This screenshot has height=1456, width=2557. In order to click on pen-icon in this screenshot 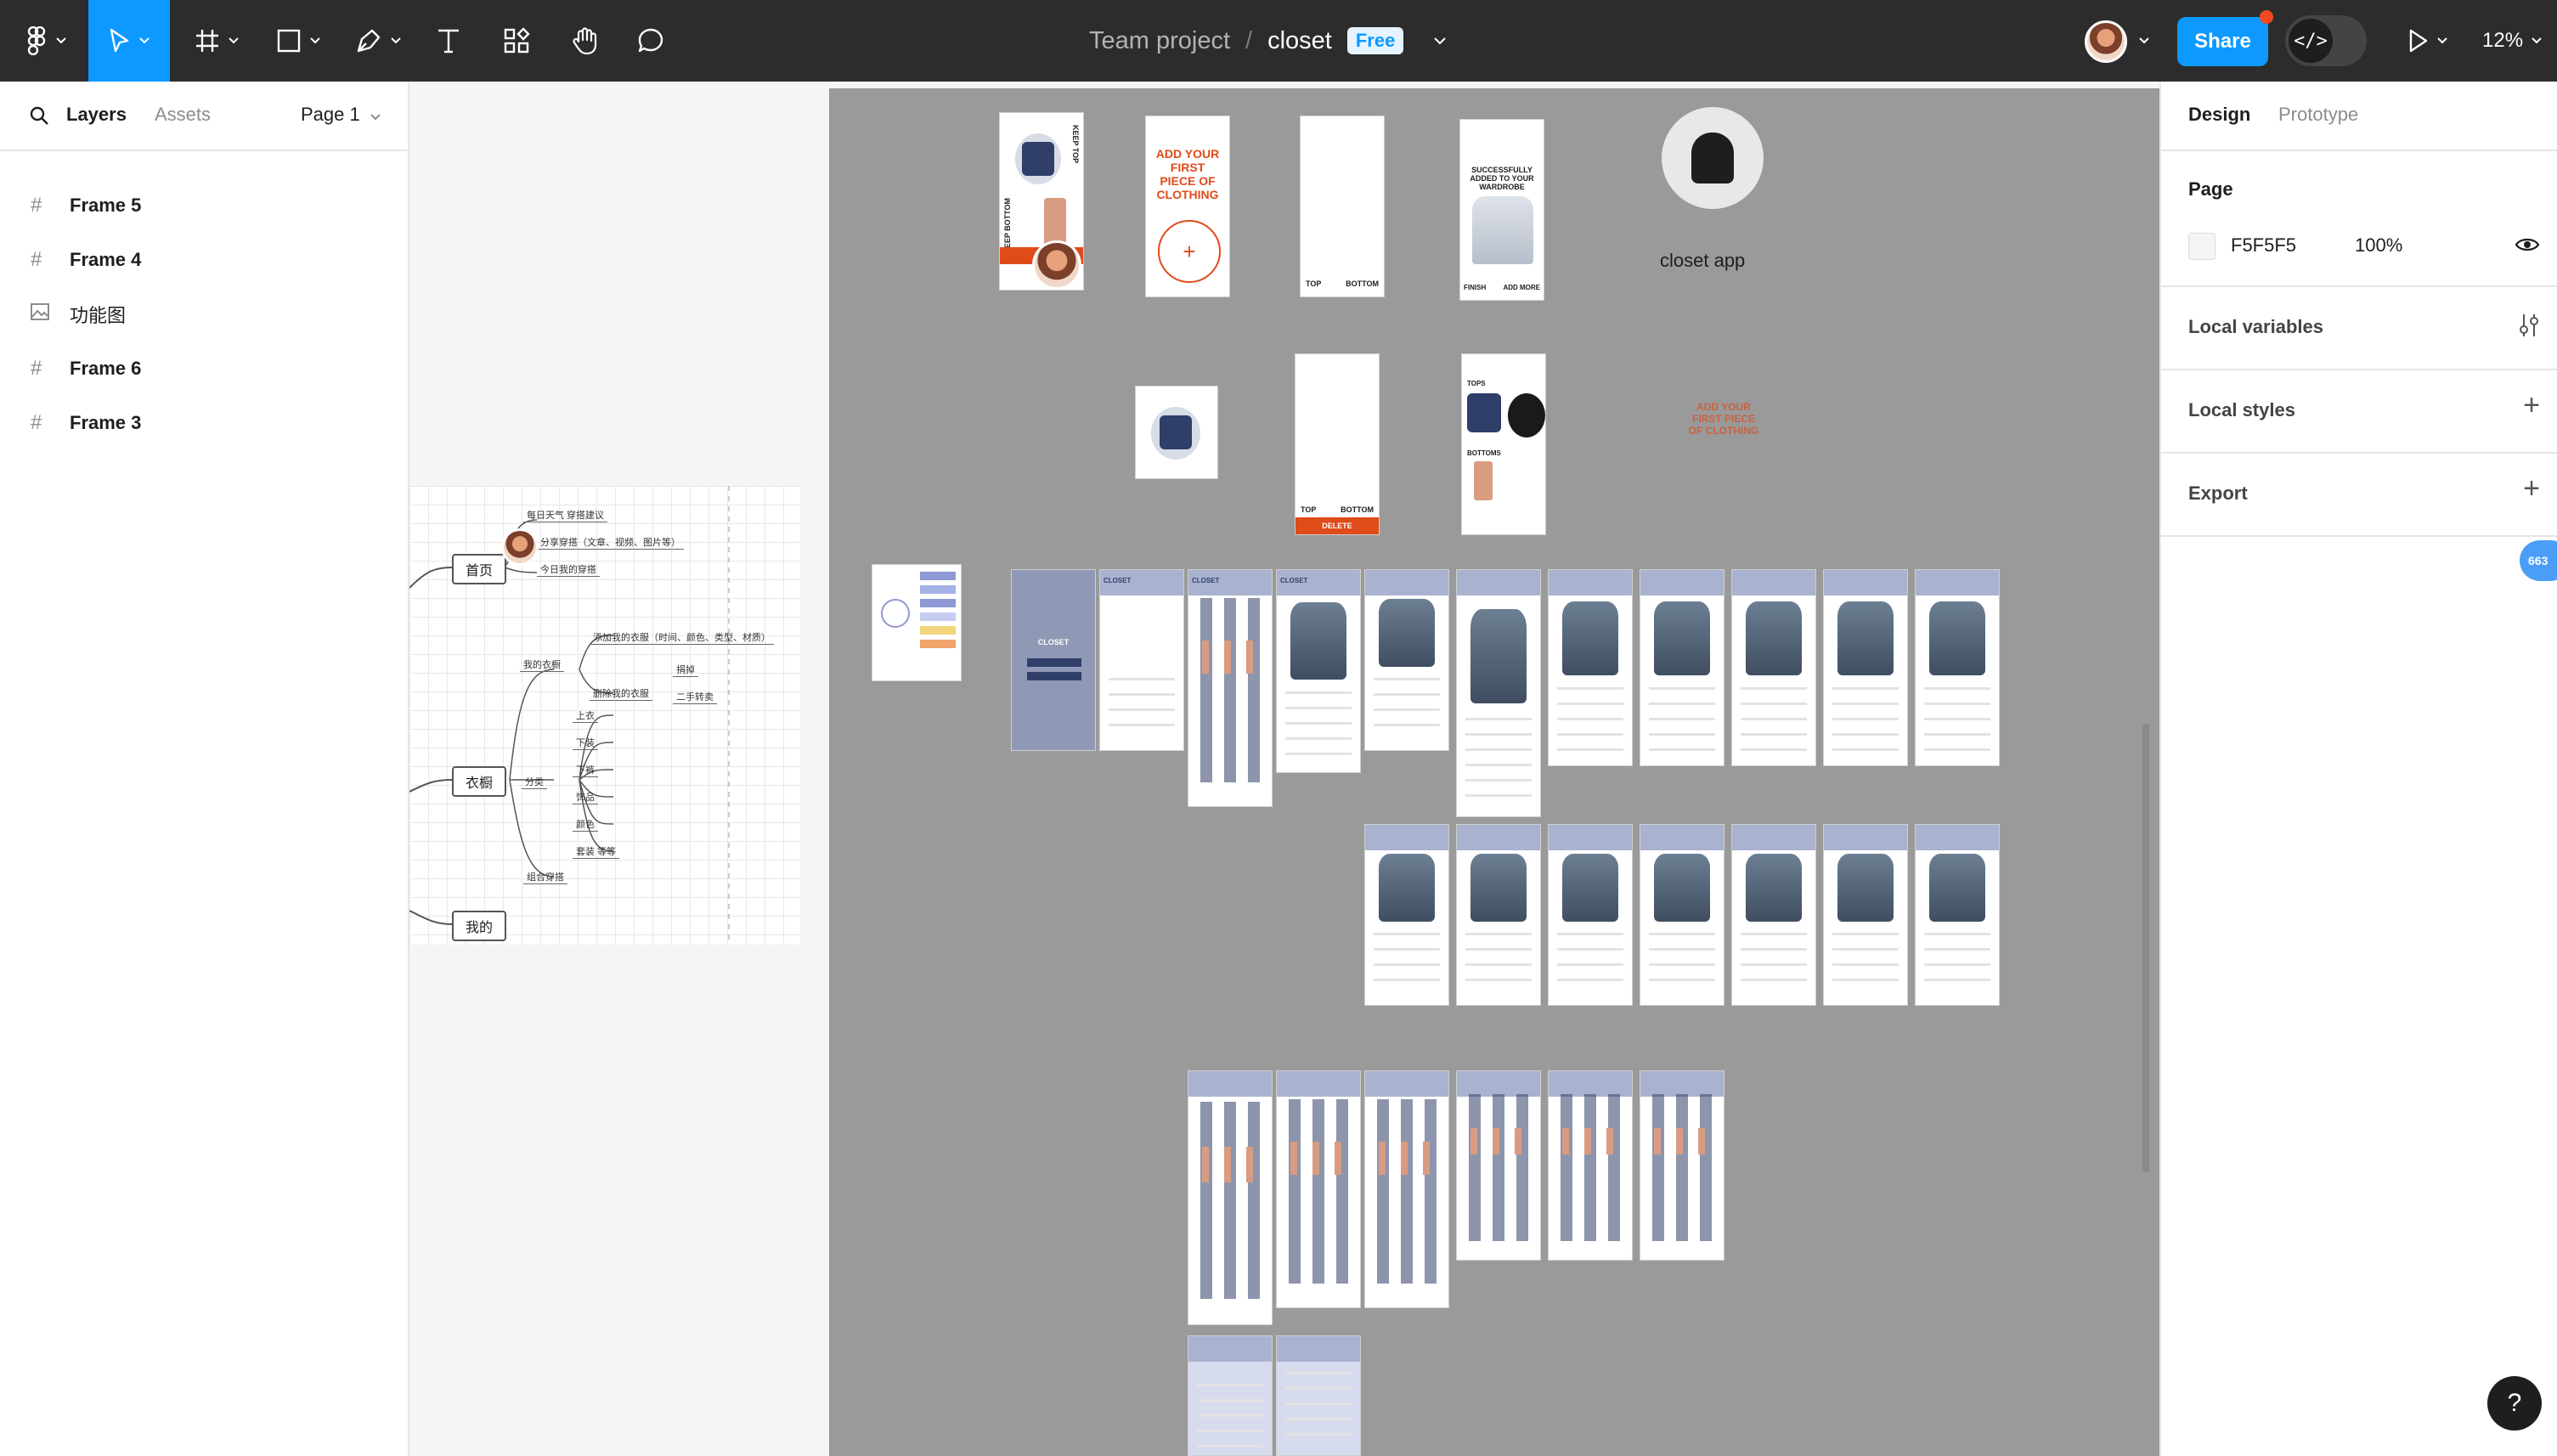, I will do `click(369, 41)`.